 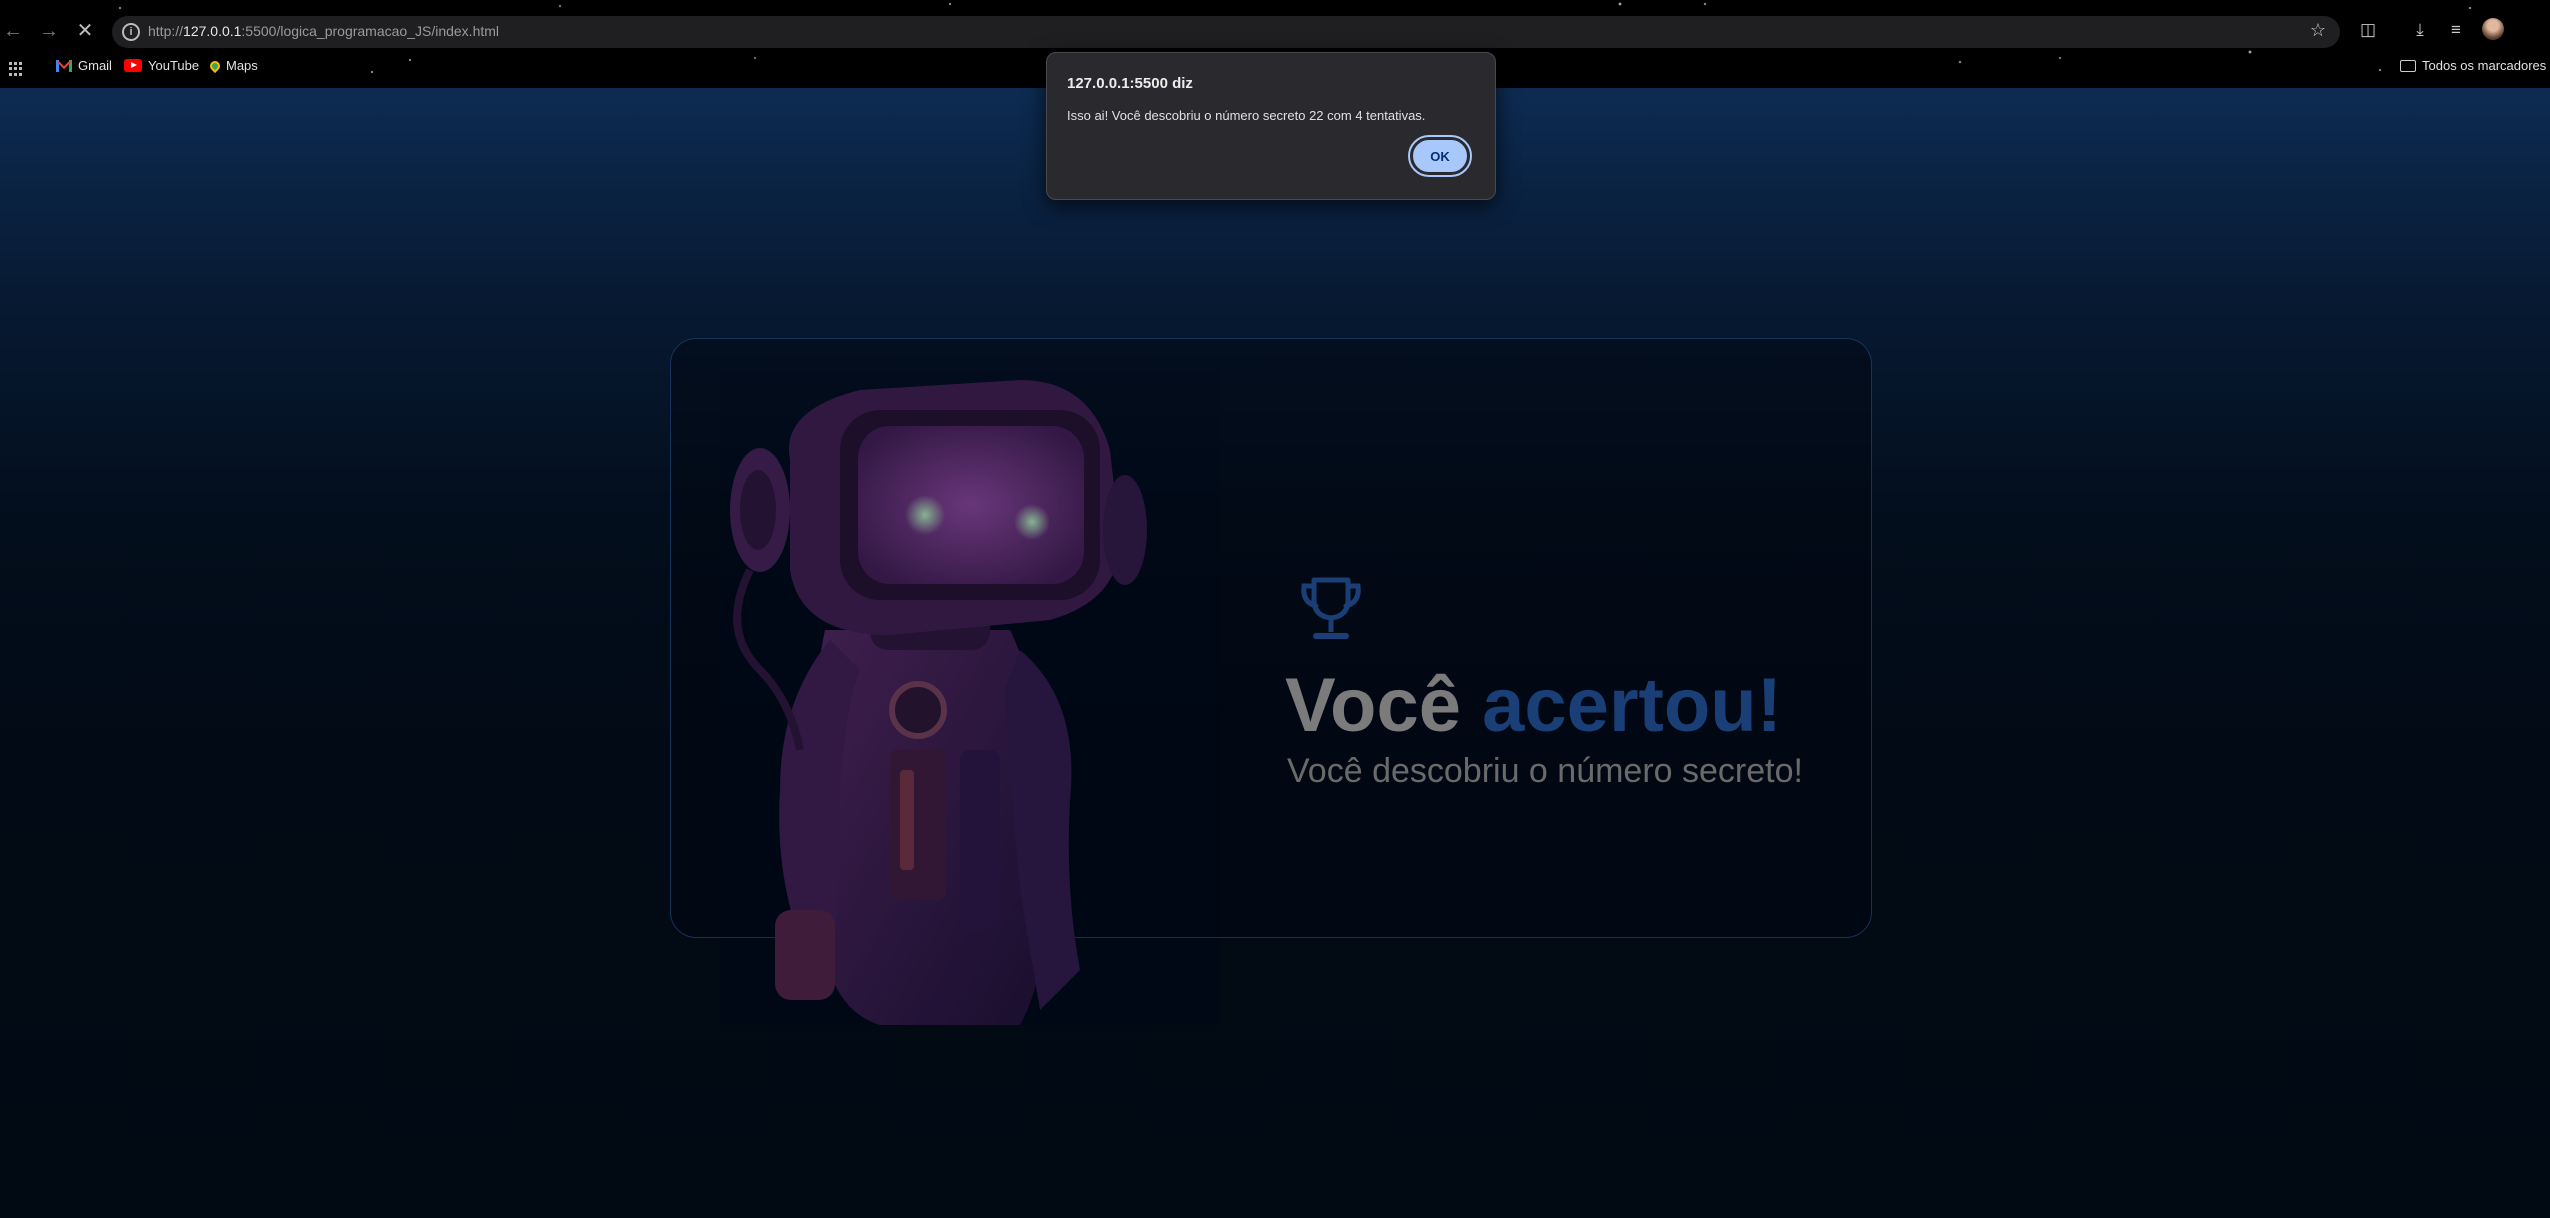 I want to click on bookmark-star-icon: ☆, so click(x=2318, y=30).